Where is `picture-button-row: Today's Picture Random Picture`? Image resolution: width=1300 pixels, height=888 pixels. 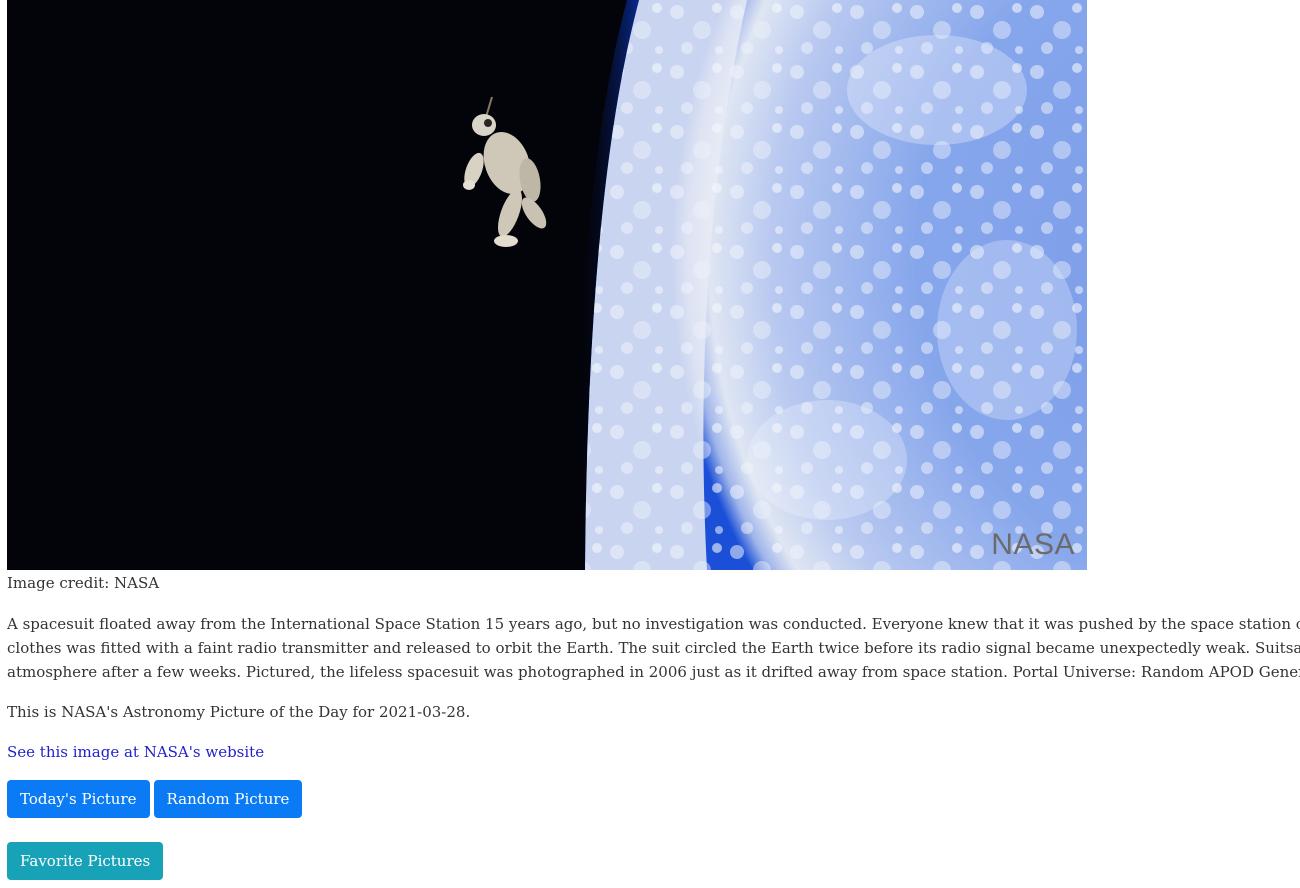 picture-button-row: Today's Picture Random Picture is located at coordinates (653, 799).